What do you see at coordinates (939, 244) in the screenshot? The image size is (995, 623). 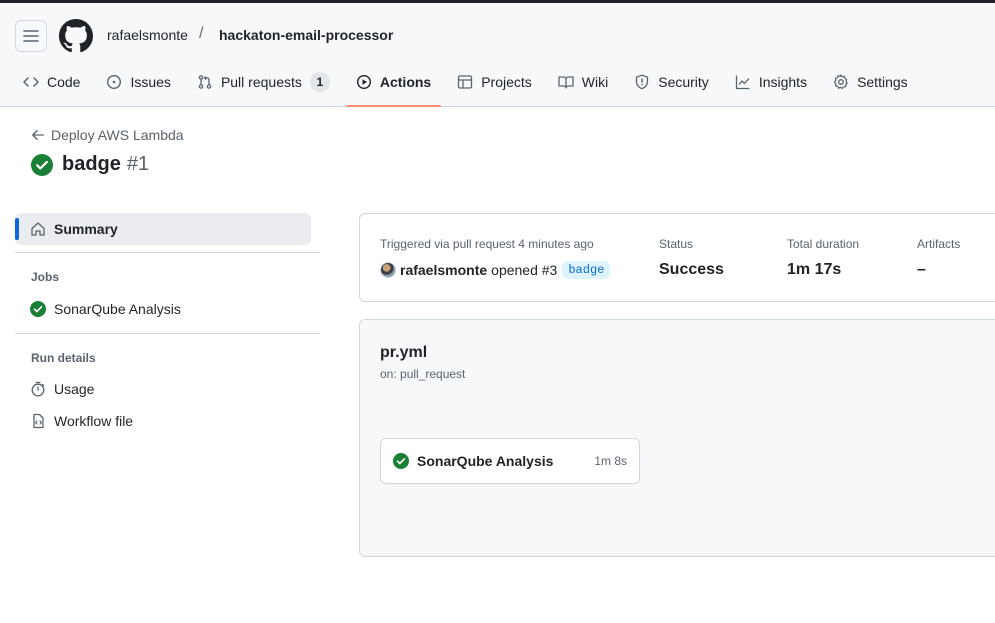 I see `artifacts-label: Artifacts` at bounding box center [939, 244].